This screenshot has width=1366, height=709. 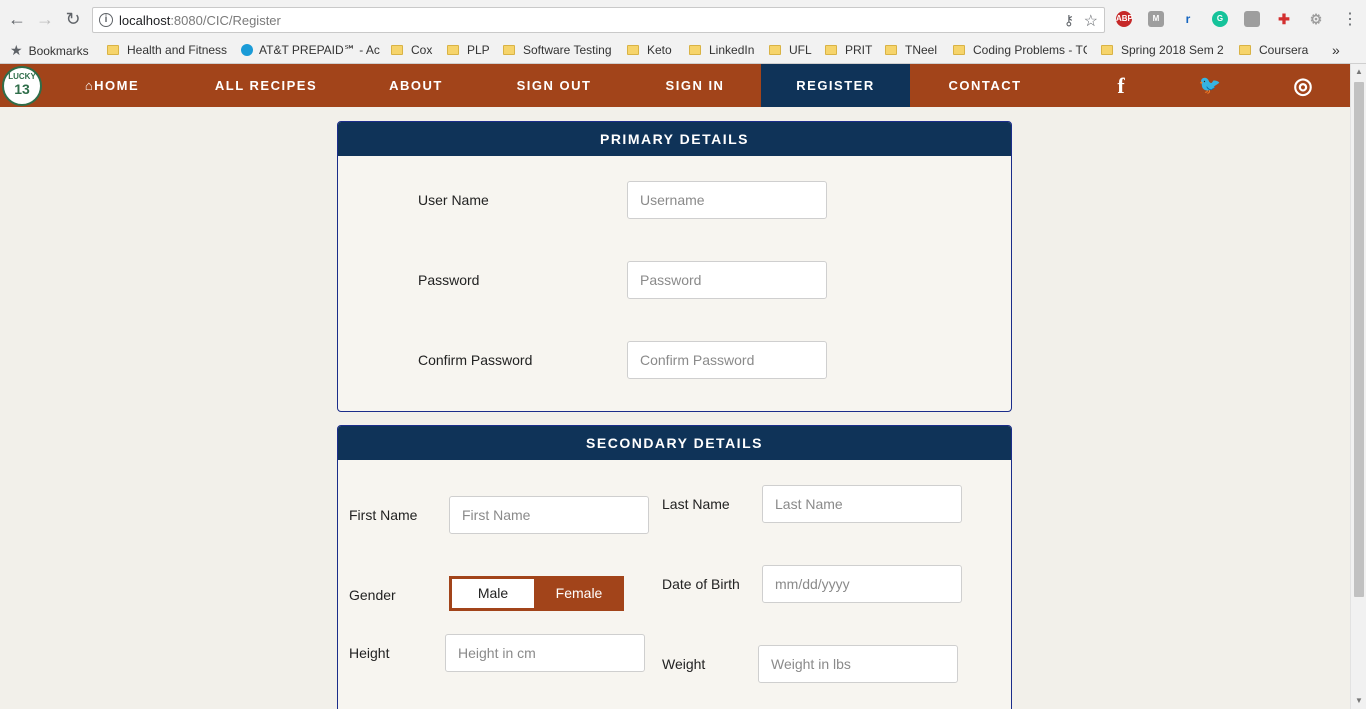 I want to click on nav-contact: CONTACT, so click(x=985, y=85).